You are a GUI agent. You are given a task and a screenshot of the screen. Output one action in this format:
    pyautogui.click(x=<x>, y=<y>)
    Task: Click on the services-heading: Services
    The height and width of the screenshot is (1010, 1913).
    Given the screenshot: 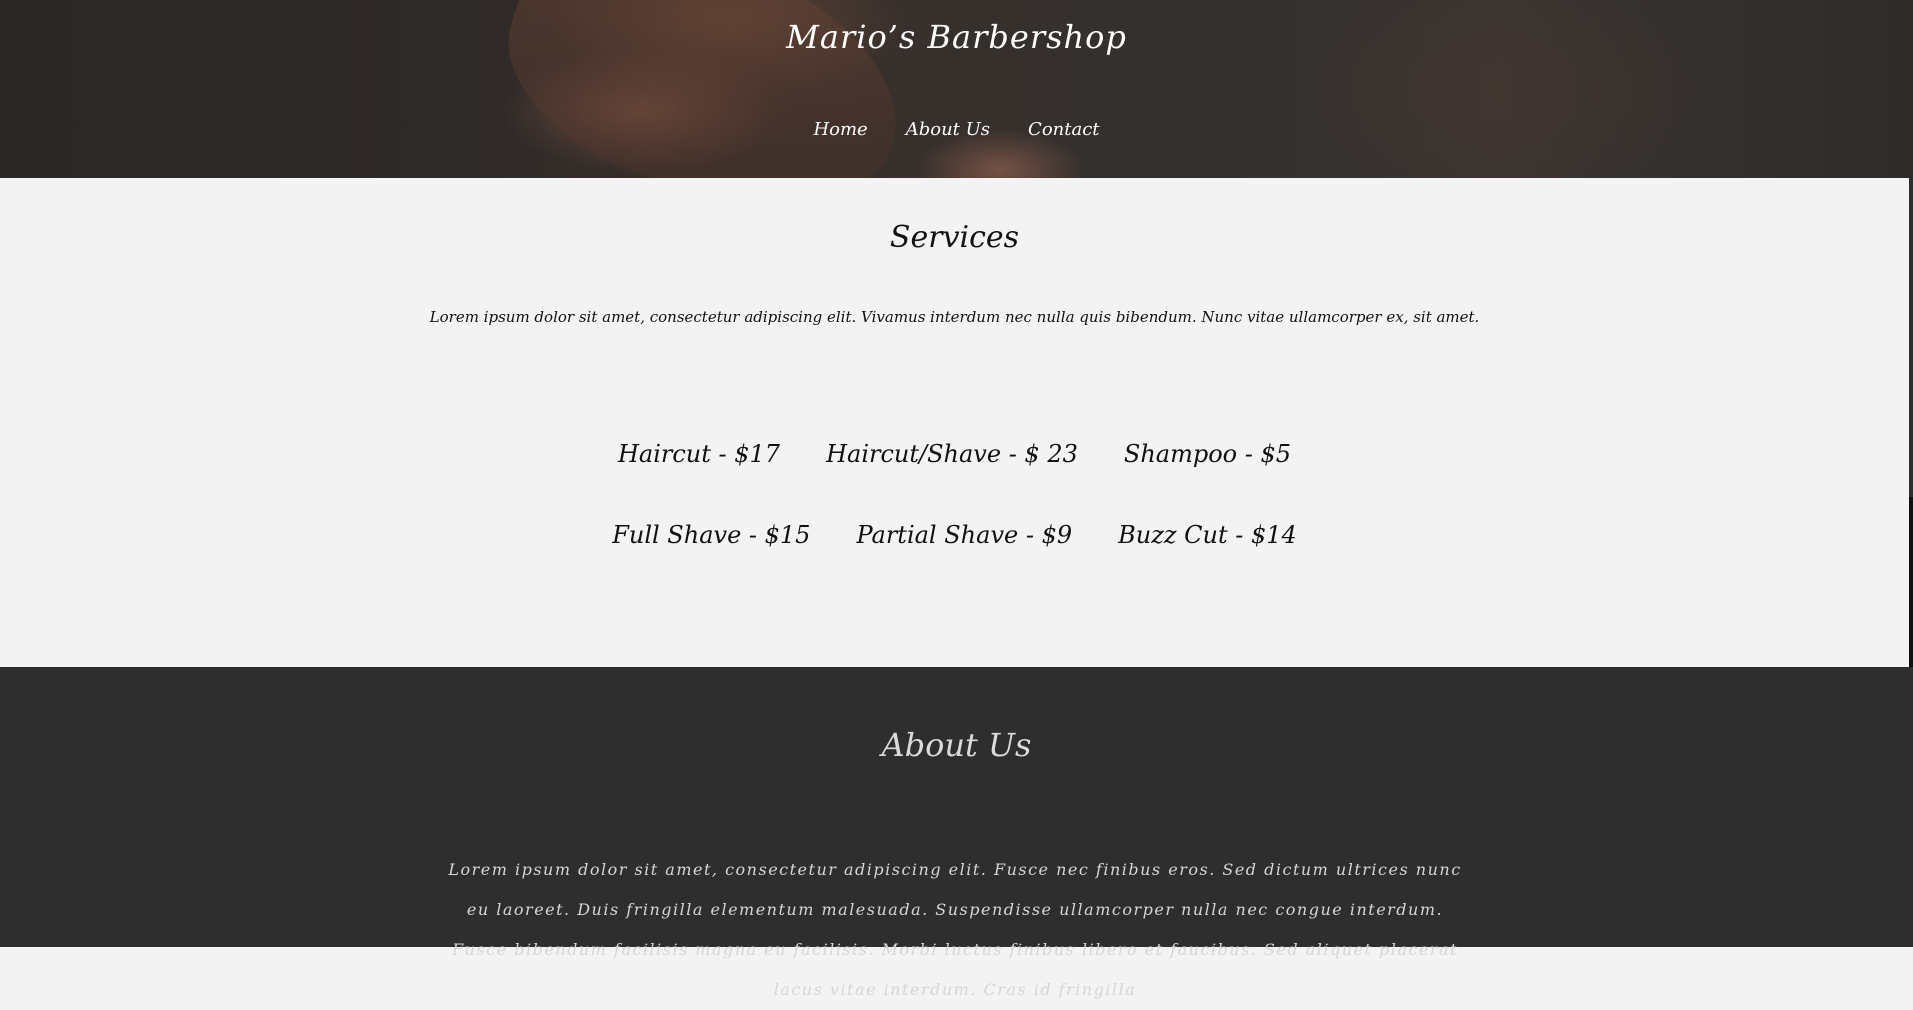 What is the action you would take?
    pyautogui.click(x=954, y=237)
    